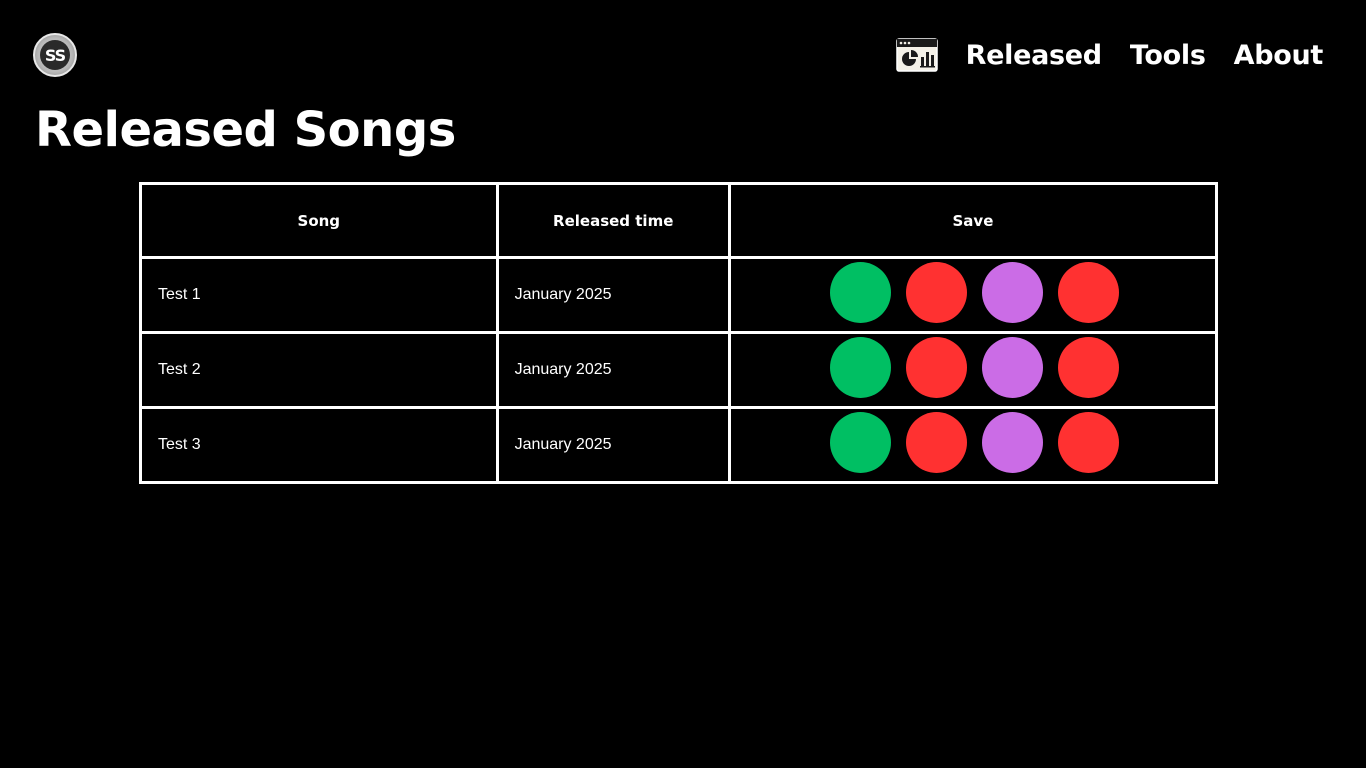  What do you see at coordinates (319, 295) in the screenshot?
I see `song-name-cell: Test 1` at bounding box center [319, 295].